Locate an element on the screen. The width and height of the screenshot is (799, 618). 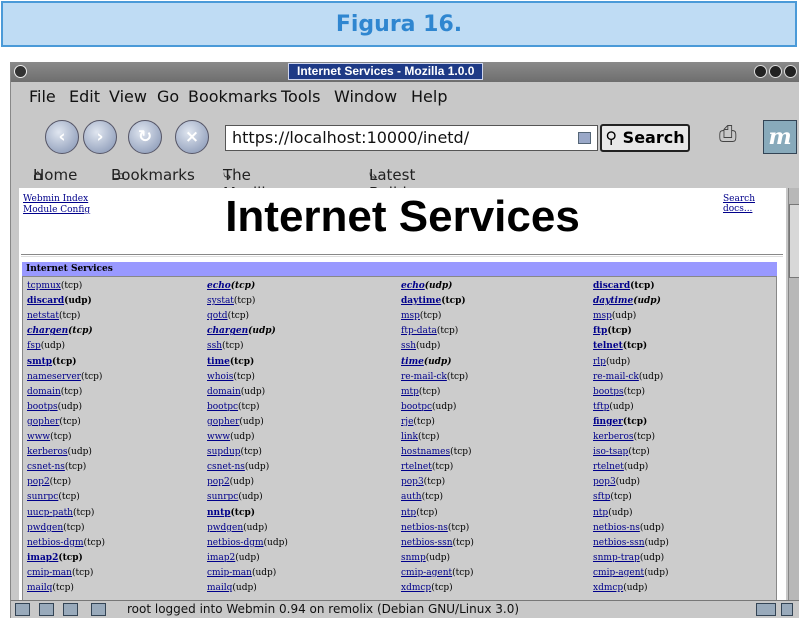
service-entry: mtp(tcp) is located at coordinates (420, 392).